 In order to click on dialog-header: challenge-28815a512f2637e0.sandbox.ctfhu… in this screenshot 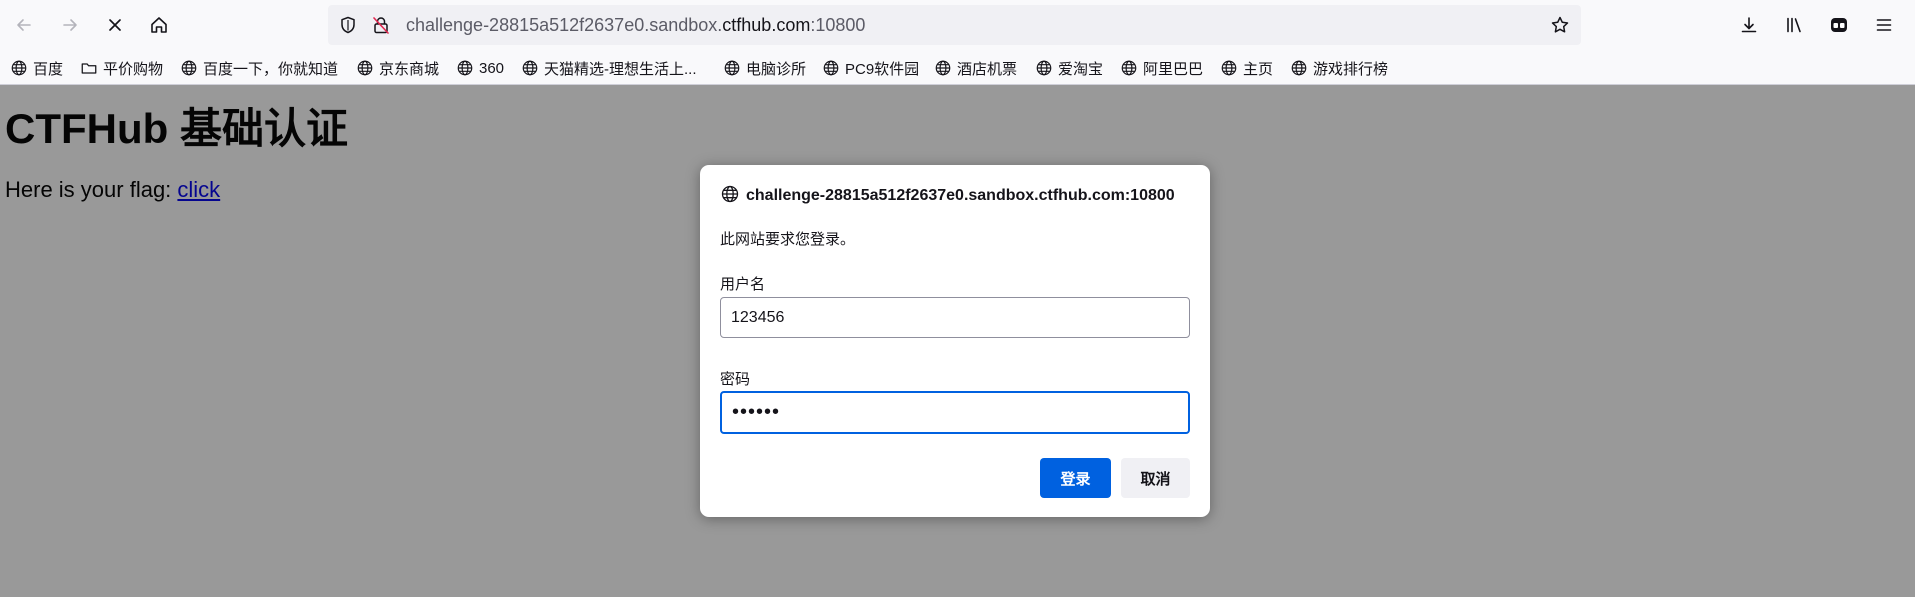, I will do `click(947, 196)`.